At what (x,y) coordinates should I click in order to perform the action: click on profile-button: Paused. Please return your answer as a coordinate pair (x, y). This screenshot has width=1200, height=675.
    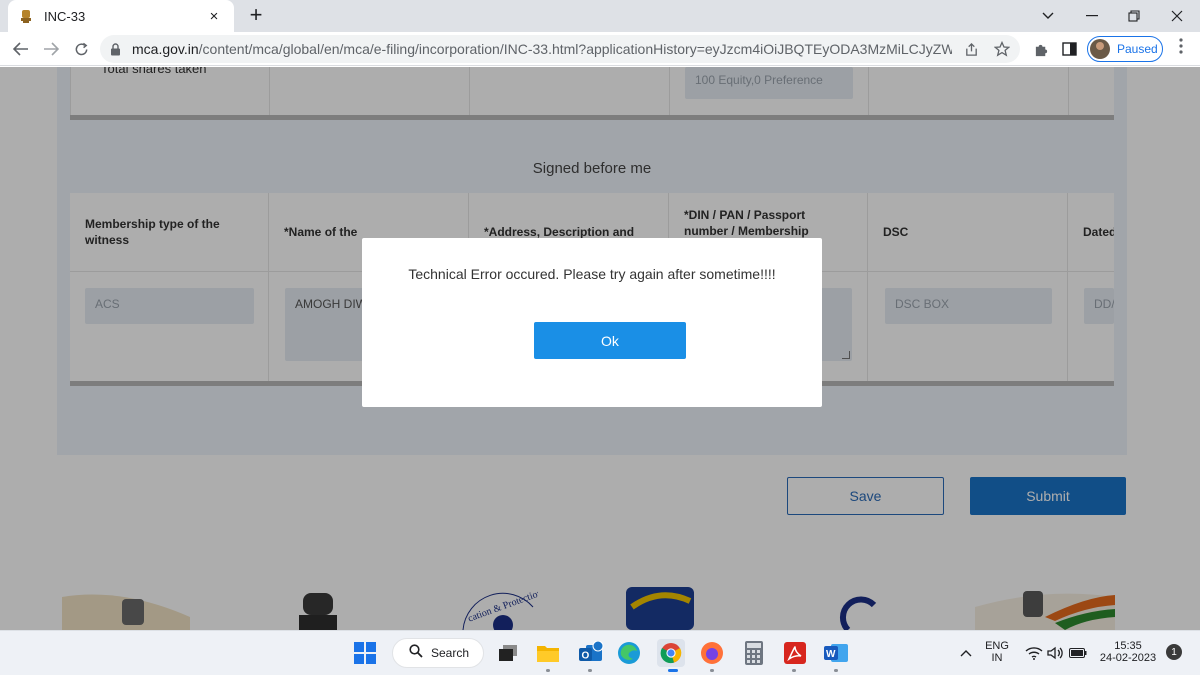
    Looking at the image, I should click on (1125, 49).